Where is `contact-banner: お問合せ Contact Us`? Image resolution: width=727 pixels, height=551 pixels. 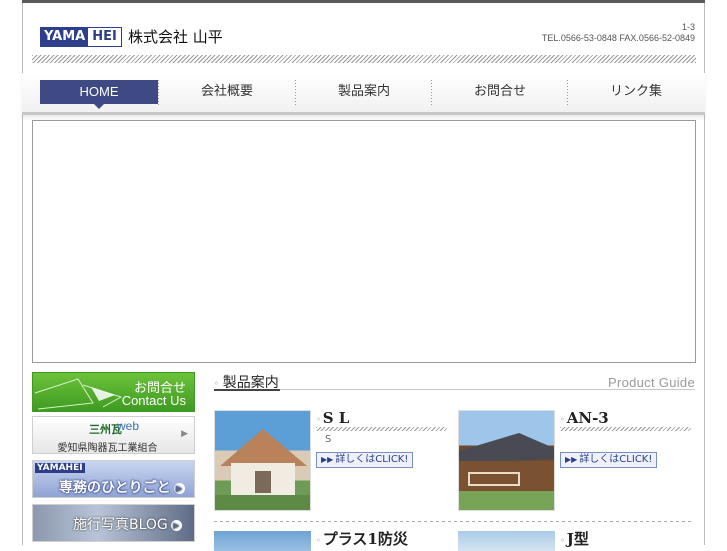 contact-banner: お問合せ Contact Us is located at coordinates (113, 392).